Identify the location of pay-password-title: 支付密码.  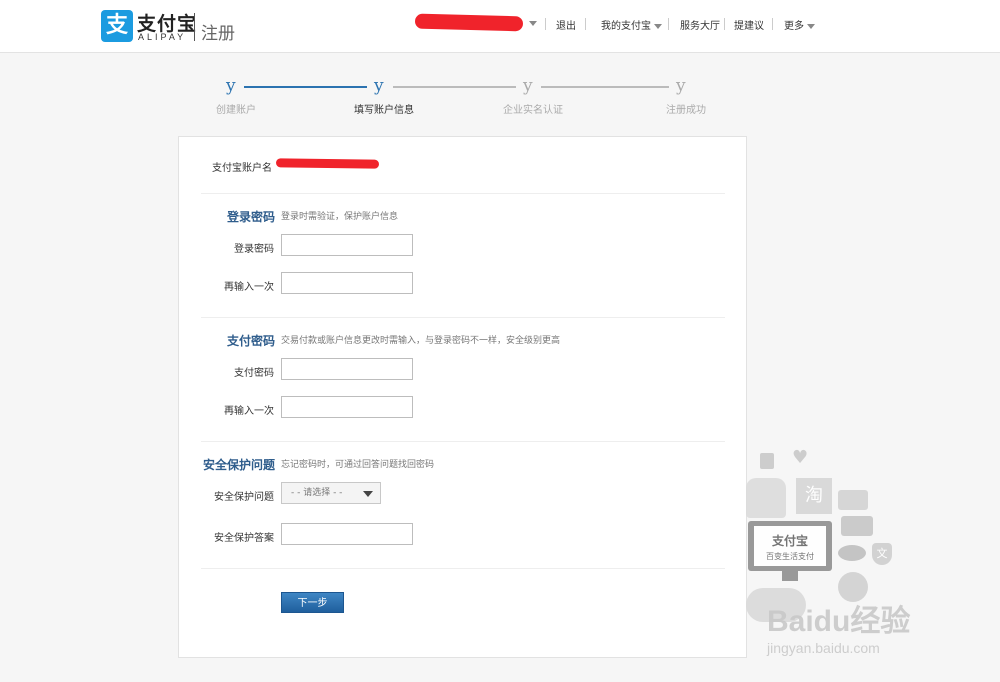
(251, 341).